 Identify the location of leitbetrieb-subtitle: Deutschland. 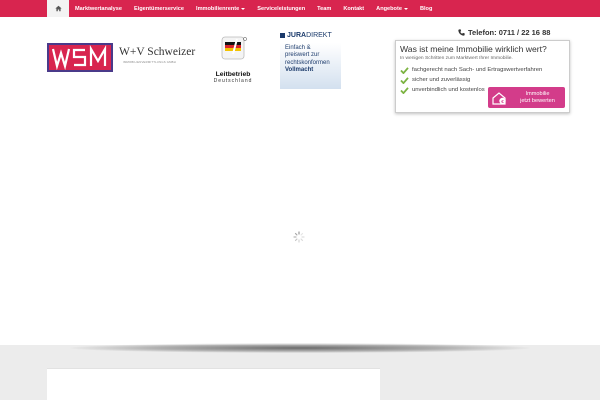
(233, 81).